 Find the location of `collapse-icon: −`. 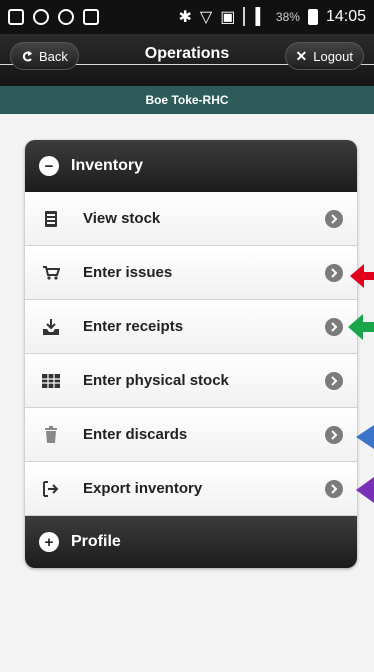

collapse-icon: − is located at coordinates (49, 166).